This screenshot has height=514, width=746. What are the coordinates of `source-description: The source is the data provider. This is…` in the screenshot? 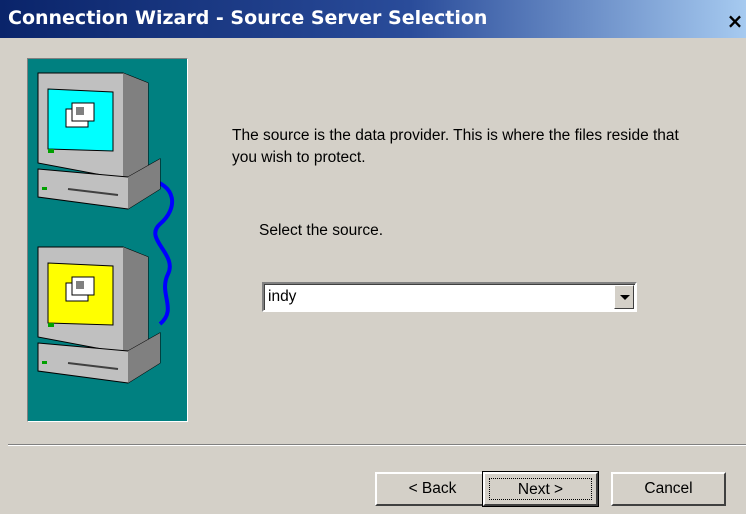 It's located at (455, 146).